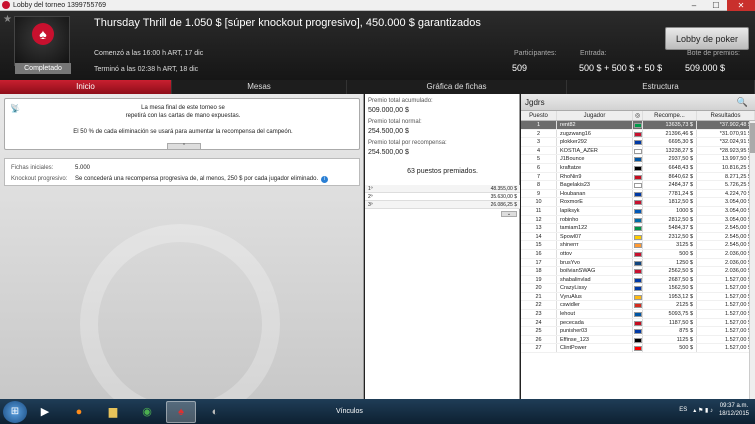 The width and height of the screenshot is (755, 424). I want to click on player-position: 20, so click(539, 288).